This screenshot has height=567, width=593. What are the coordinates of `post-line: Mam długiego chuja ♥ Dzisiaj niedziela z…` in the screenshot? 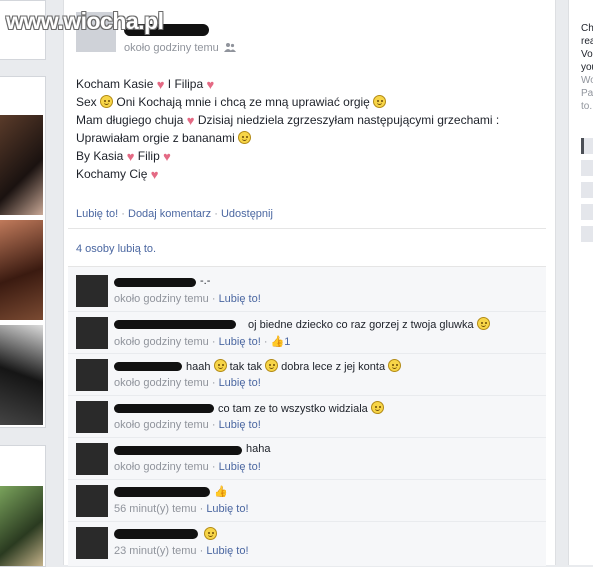 It's located at (287, 120).